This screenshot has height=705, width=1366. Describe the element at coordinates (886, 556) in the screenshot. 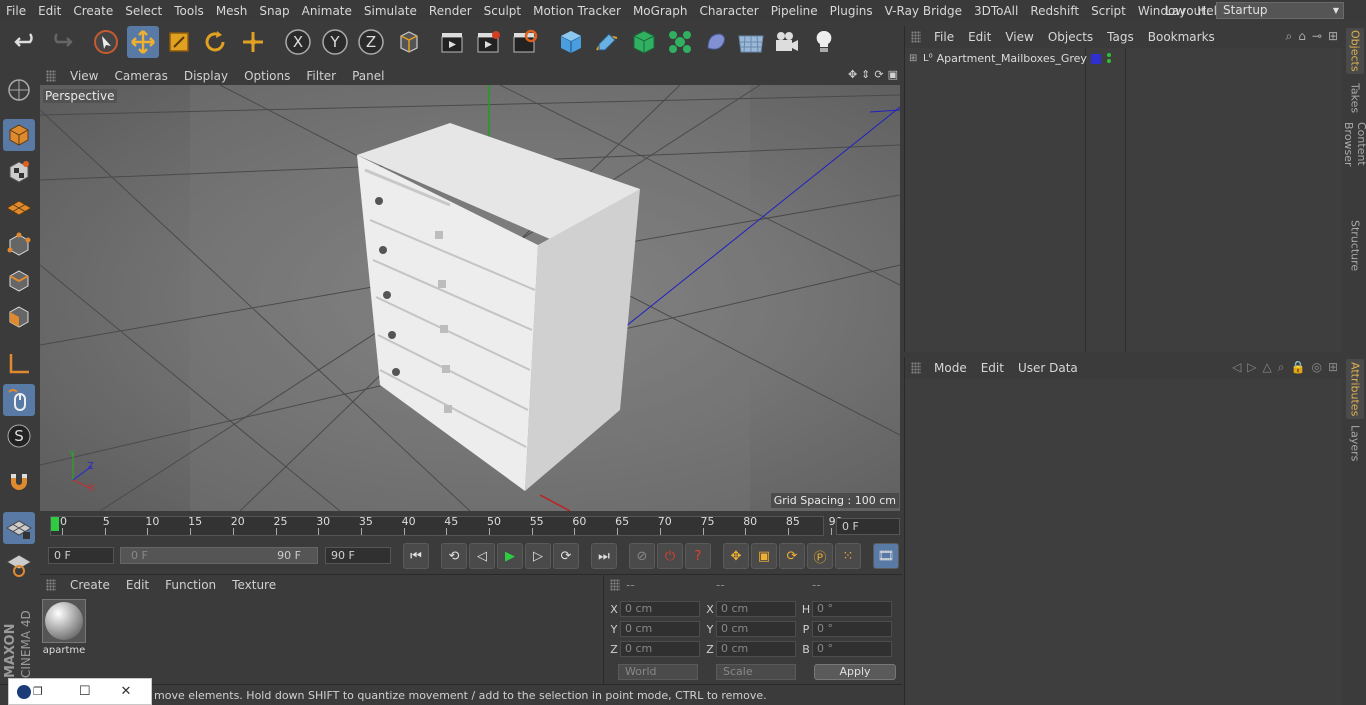

I see `timeline-window-icon: 🎞` at that location.